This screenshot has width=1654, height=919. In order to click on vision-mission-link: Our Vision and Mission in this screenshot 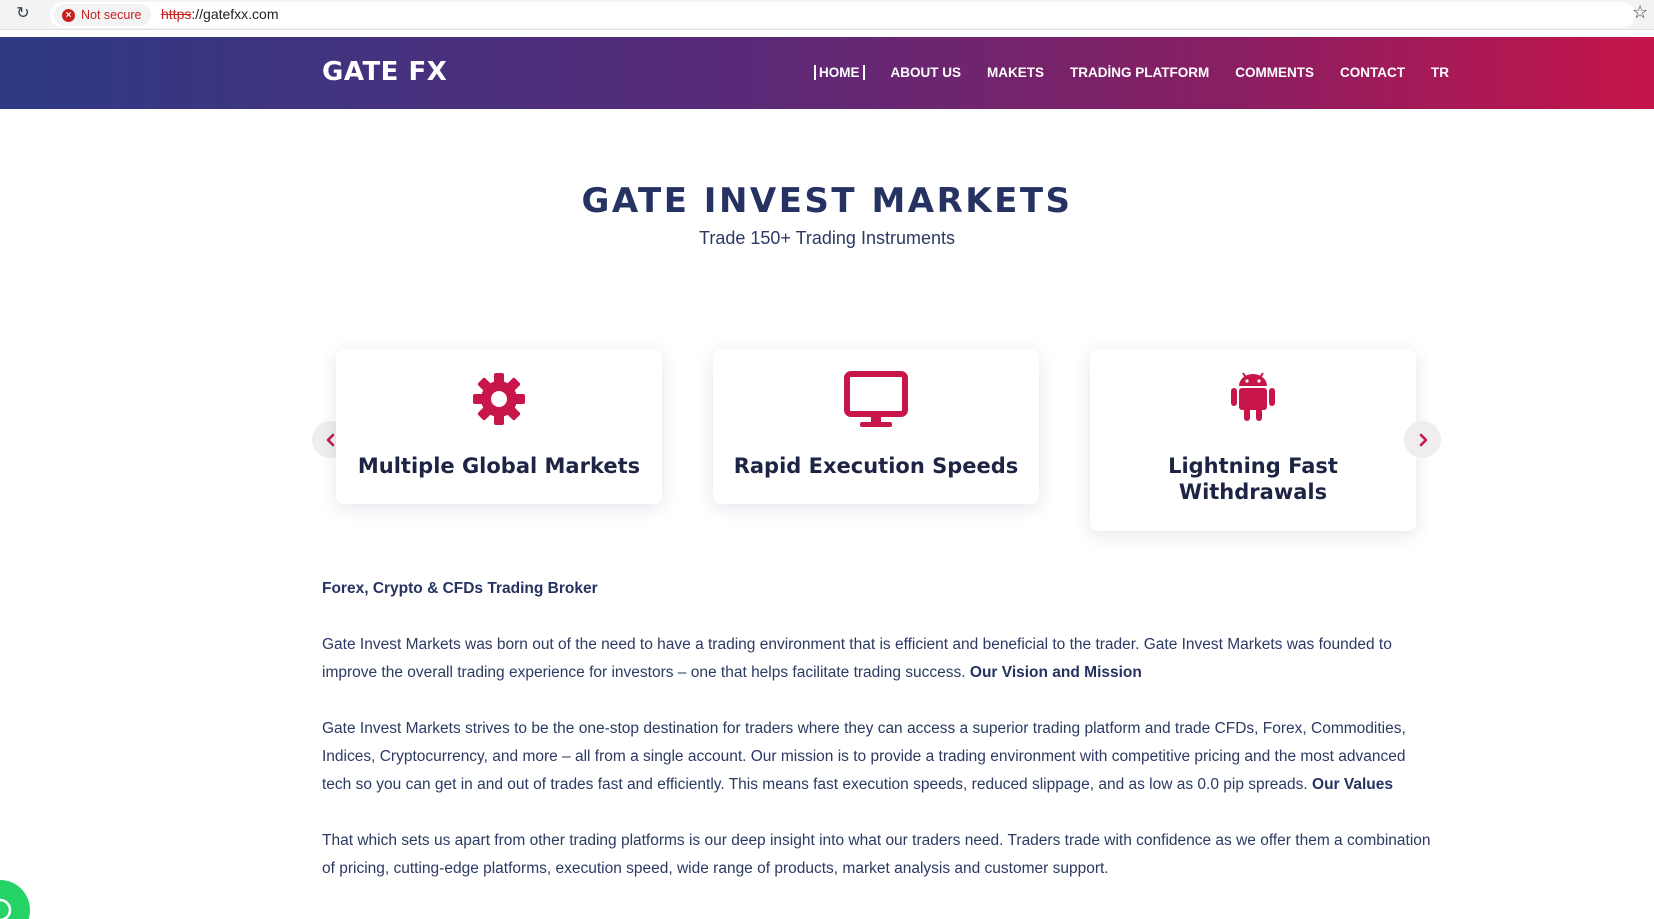, I will do `click(1056, 672)`.